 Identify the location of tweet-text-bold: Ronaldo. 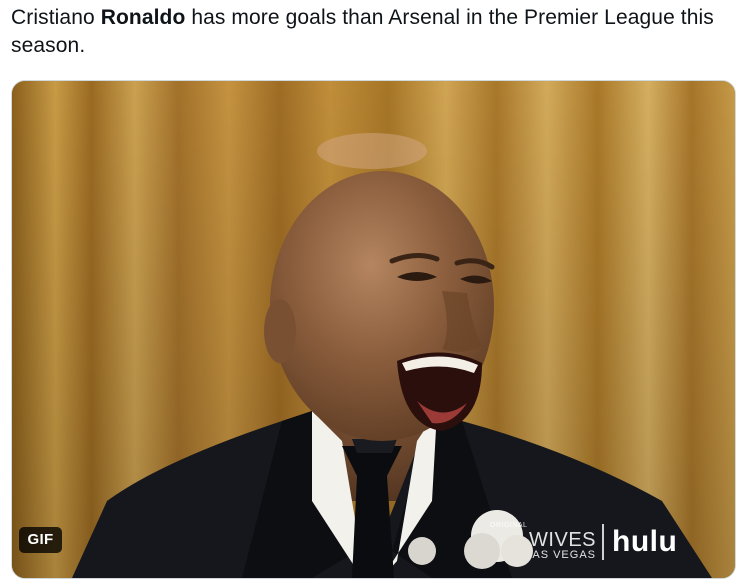
(143, 17).